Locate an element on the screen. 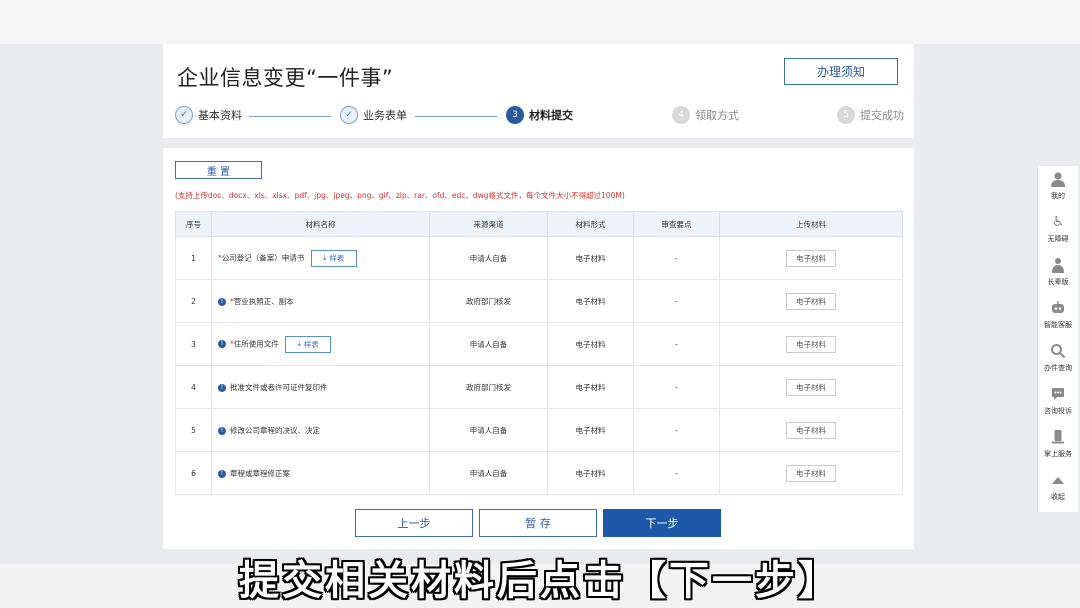 This screenshot has width=1080, height=608. material-name: 批准文件或者许可证件复印件 is located at coordinates (279, 387).